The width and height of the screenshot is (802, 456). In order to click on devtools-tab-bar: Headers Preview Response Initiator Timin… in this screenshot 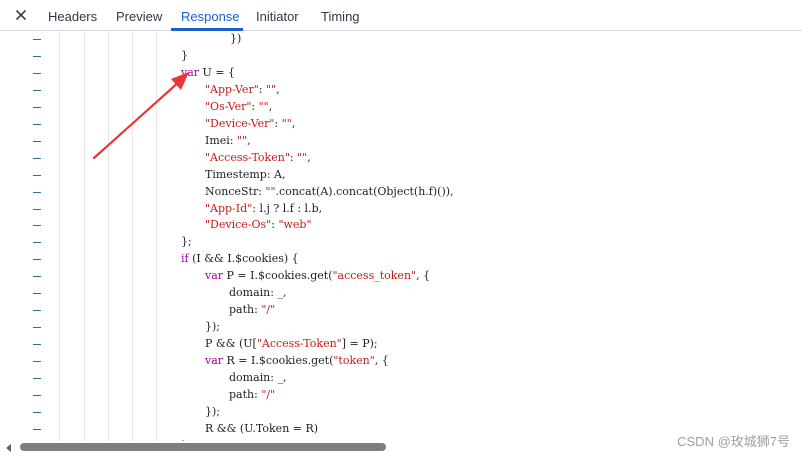, I will do `click(401, 15)`.